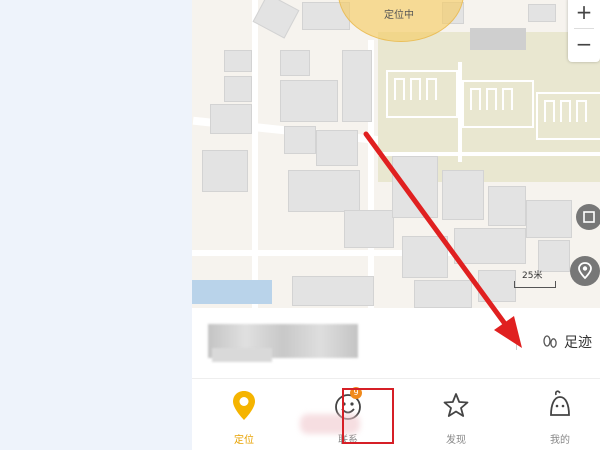 This screenshot has height=450, width=600. I want to click on star-icon, so click(456, 405).